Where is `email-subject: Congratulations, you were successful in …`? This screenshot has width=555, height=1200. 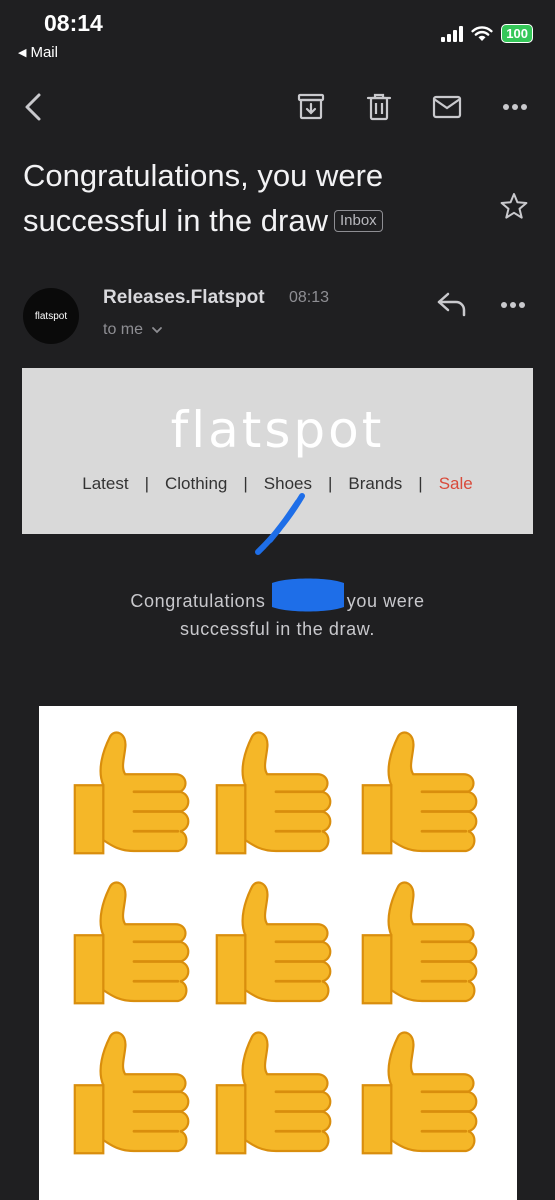 email-subject: Congratulations, you were successful in … is located at coordinates (253, 198).